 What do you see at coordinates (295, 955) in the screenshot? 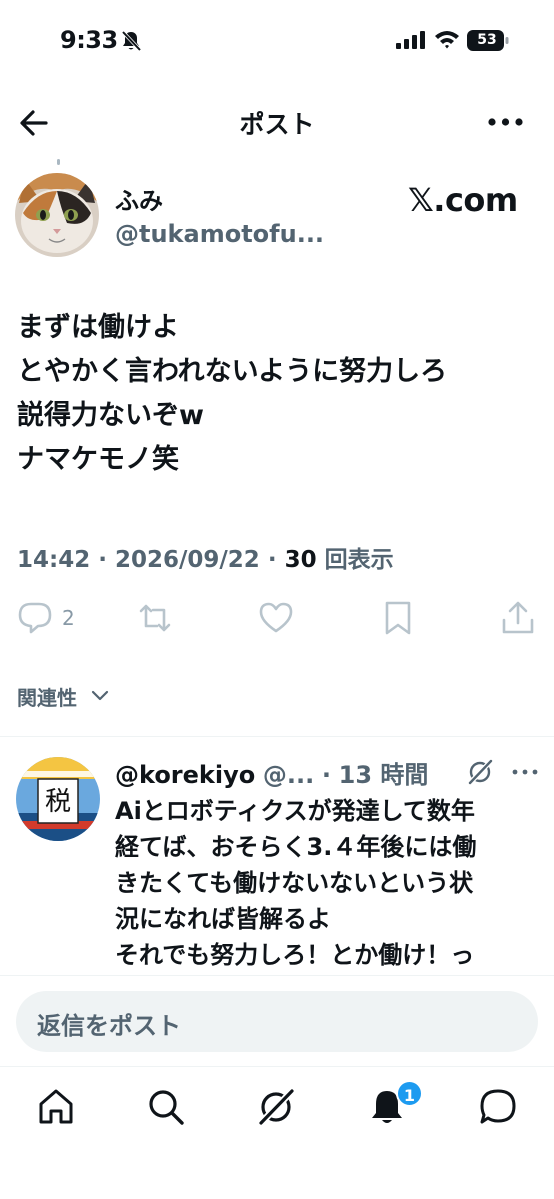
I see `reply-text-line: それでも努力しろ！とか働け！っ` at bounding box center [295, 955].